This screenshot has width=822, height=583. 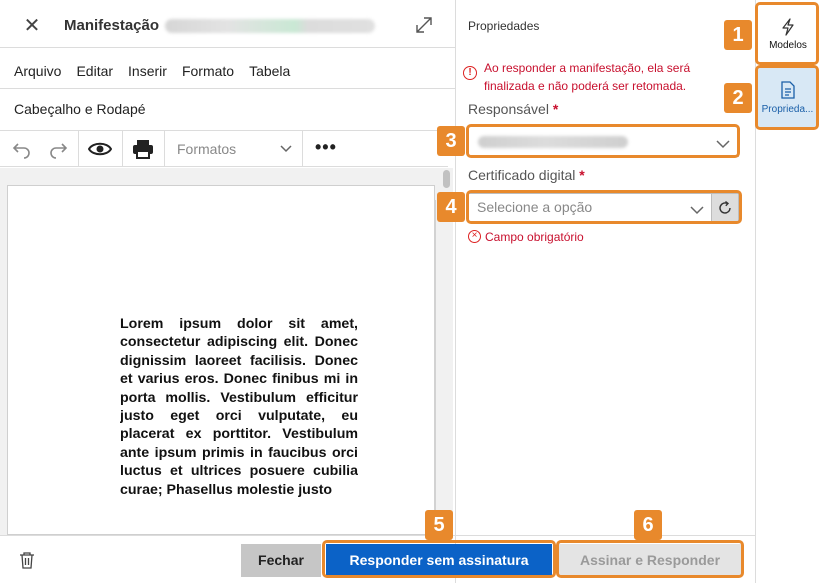 What do you see at coordinates (470, 73) in the screenshot?
I see `warning-icon: !` at bounding box center [470, 73].